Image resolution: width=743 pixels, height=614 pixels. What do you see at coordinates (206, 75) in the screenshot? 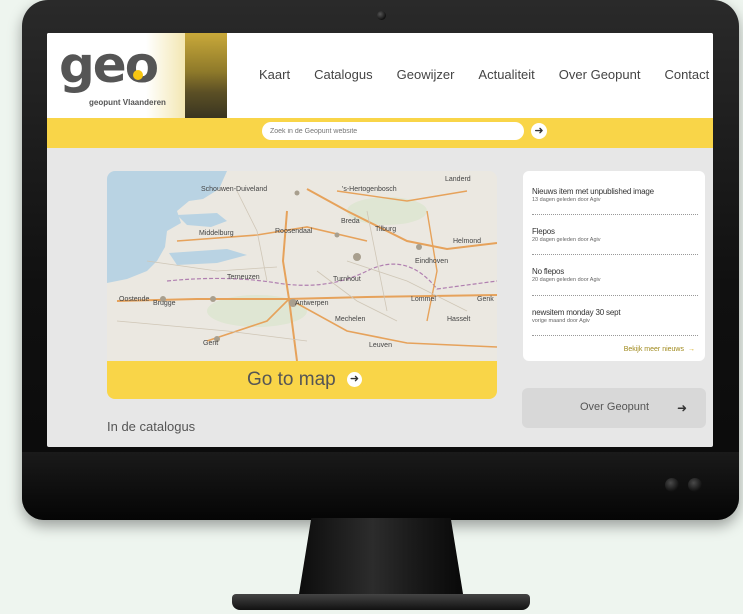
I see `logo-cityscape-image` at bounding box center [206, 75].